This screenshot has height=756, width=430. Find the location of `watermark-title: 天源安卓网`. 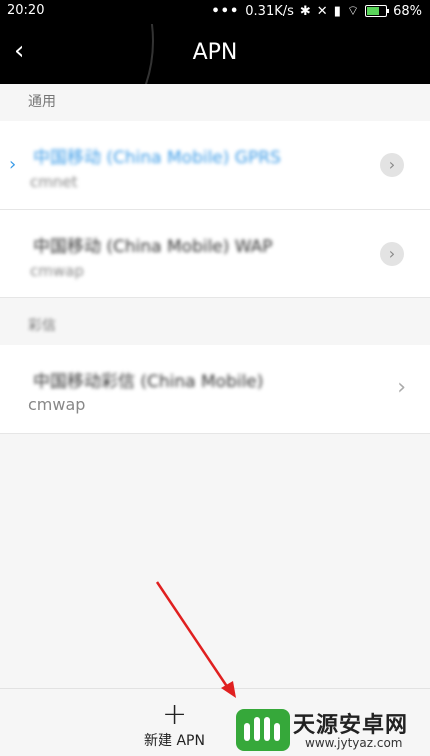

watermark-title: 天源安卓网 is located at coordinates (351, 725).